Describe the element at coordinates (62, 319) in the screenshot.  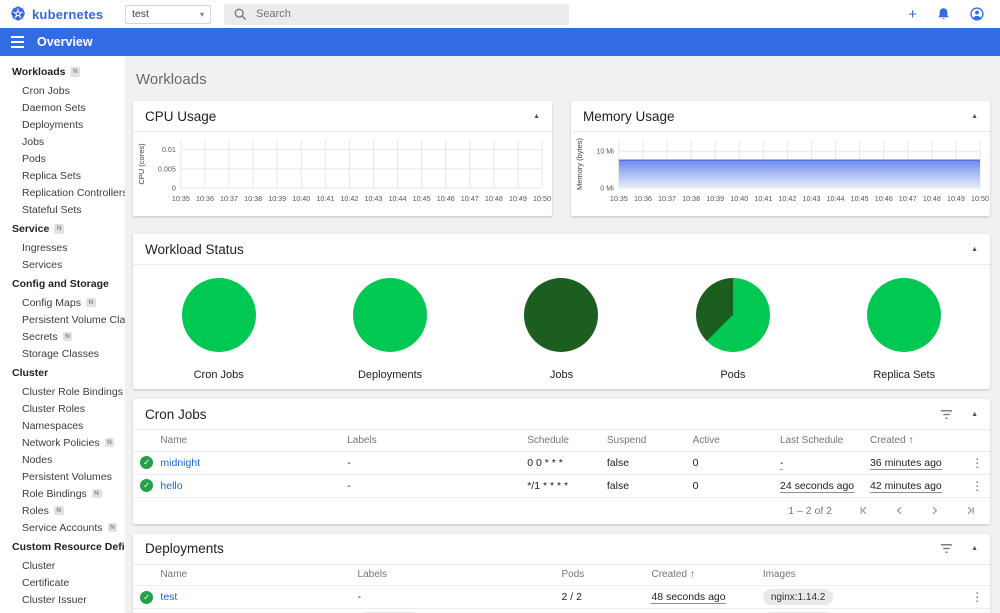
I see `sidebar-item-persistent-volume-claims: Persistent Volume ClaimsN` at that location.